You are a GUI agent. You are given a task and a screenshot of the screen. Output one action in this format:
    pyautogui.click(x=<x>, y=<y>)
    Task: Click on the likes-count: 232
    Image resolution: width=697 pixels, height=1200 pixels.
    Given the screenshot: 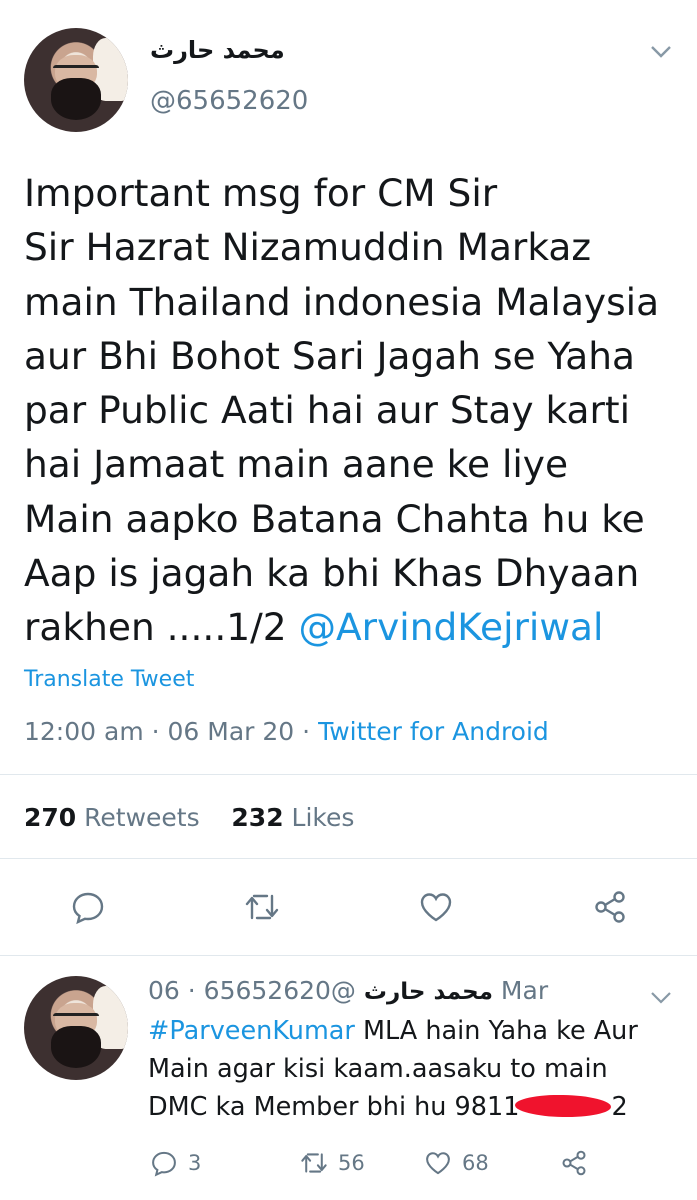 What is the action you would take?
    pyautogui.click(x=257, y=817)
    